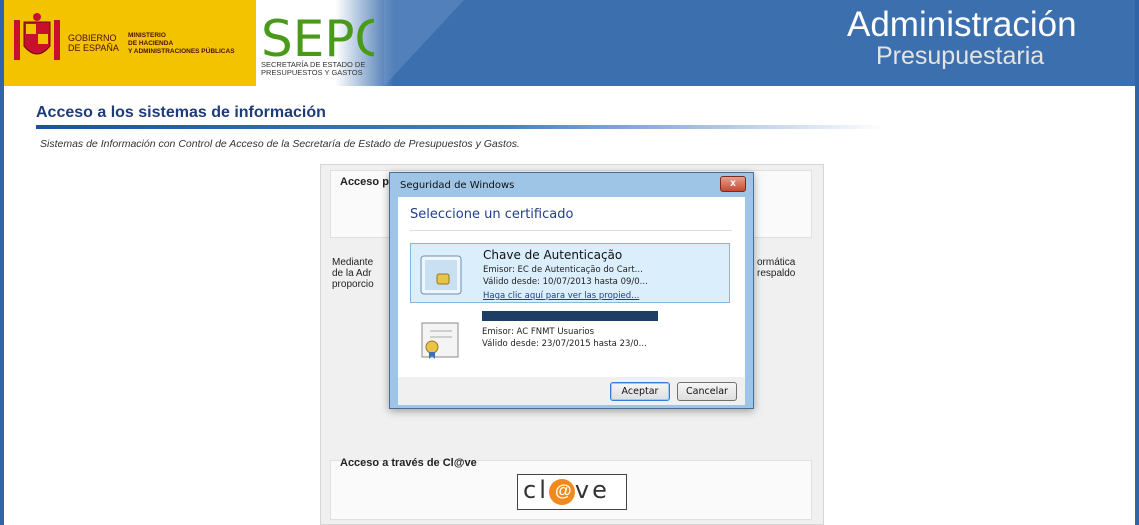 Image resolution: width=1139 pixels, height=525 pixels. Describe the element at coordinates (37, 36) in the screenshot. I see `coat-of-arms-icon` at that location.